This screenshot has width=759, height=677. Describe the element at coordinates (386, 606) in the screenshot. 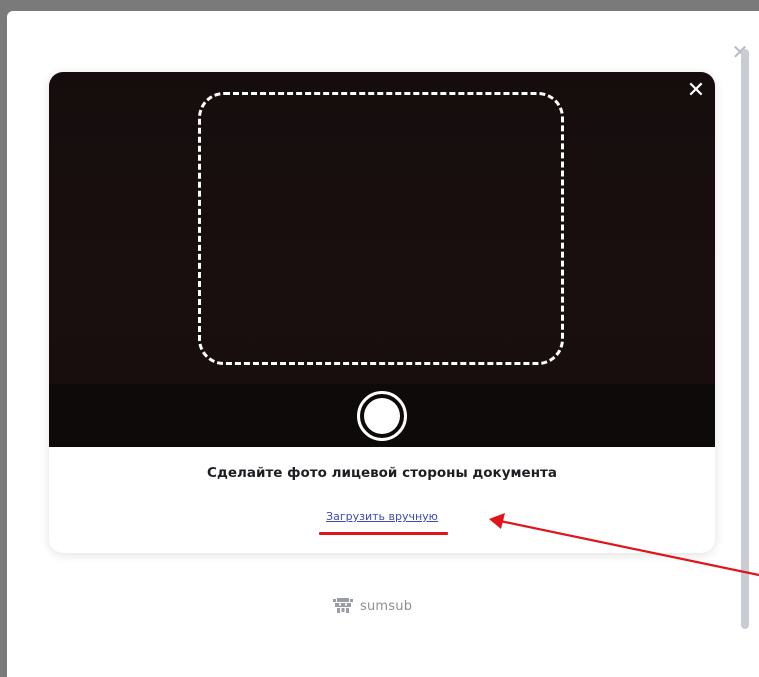

I see `brand-name: sumsub` at that location.